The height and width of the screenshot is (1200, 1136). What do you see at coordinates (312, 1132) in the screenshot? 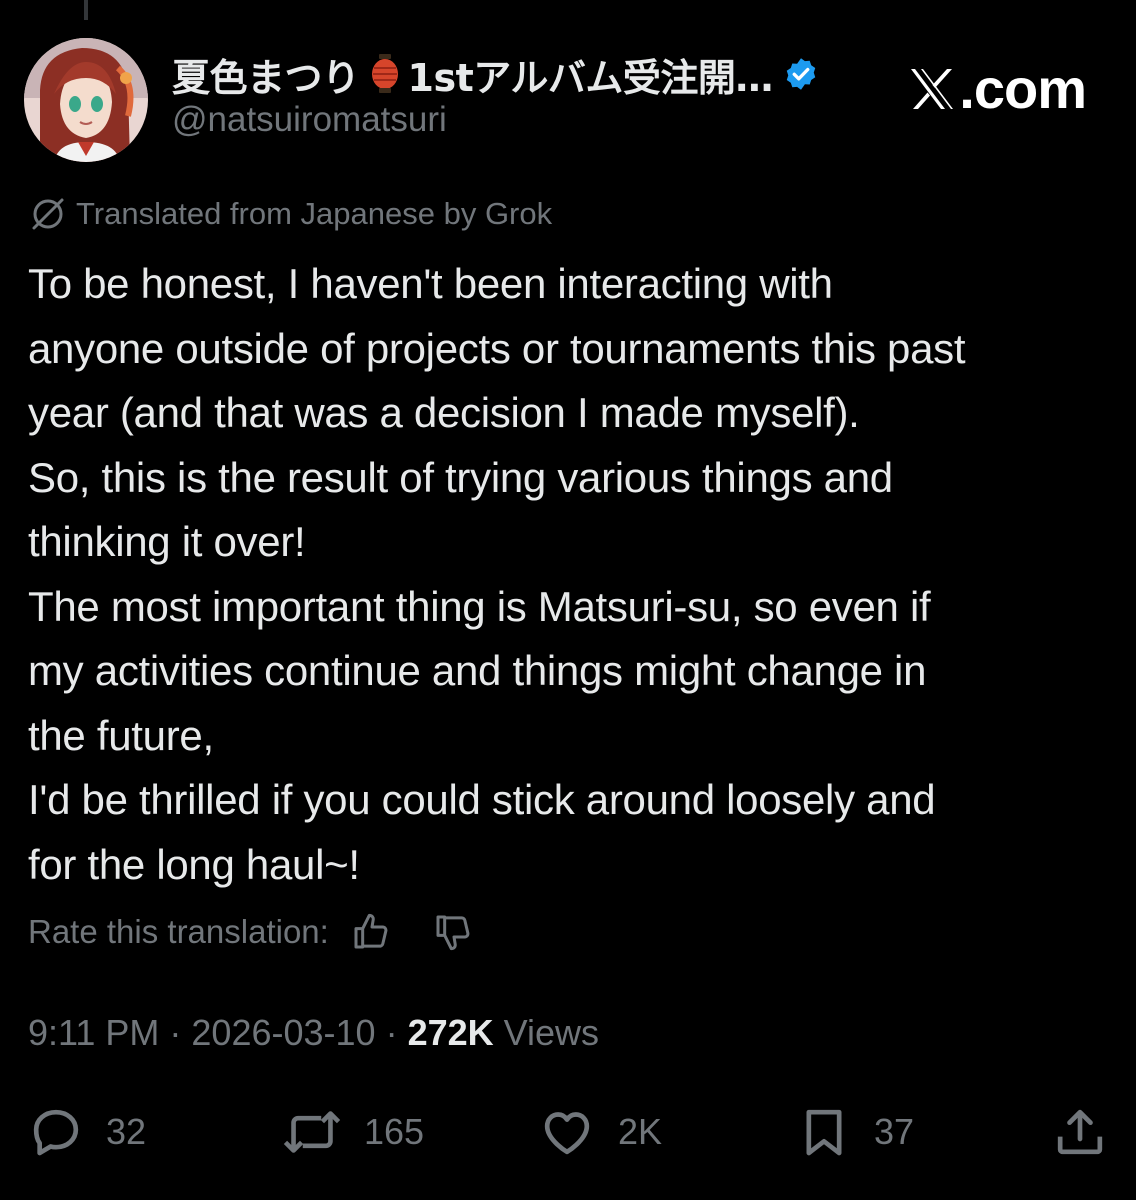
I see `repost-icon` at bounding box center [312, 1132].